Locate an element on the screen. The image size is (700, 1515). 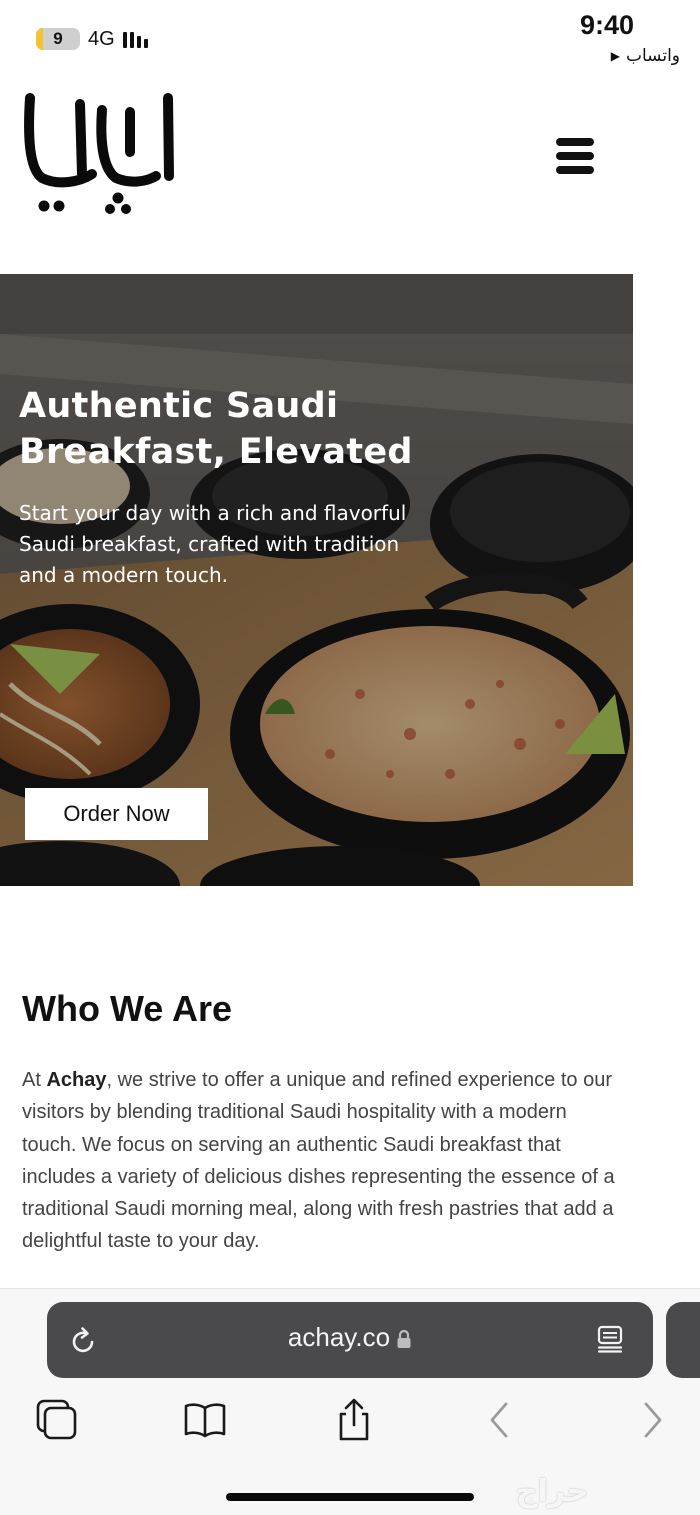
hero-title: Authentic Saudi Breakfast, Elevated is located at coordinates (229, 429).